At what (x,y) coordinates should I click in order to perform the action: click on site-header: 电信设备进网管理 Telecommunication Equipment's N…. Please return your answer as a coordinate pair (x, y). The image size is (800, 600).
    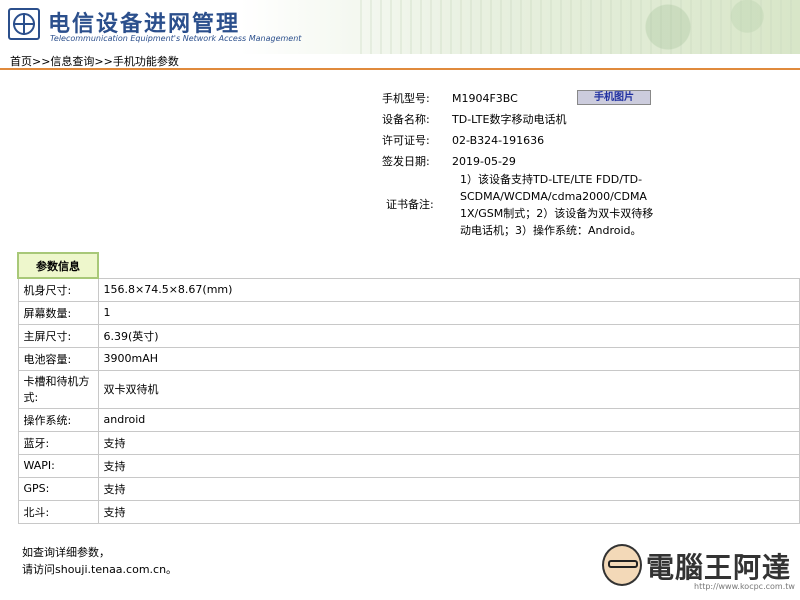
    Looking at the image, I should click on (400, 27).